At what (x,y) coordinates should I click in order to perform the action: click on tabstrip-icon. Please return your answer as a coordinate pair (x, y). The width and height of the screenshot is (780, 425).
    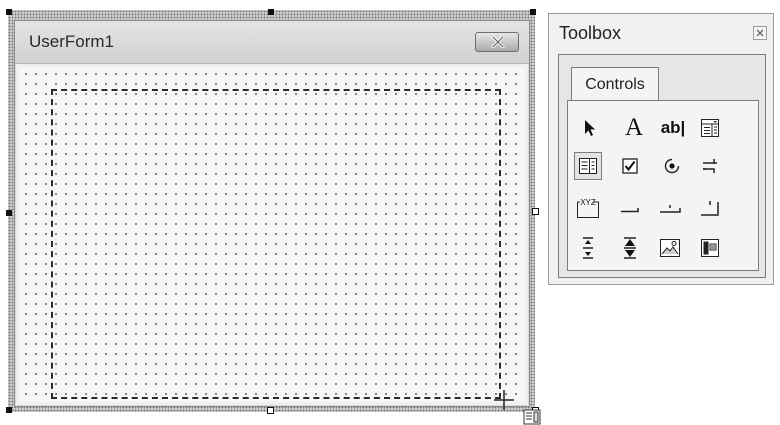
    Looking at the image, I should click on (670, 209).